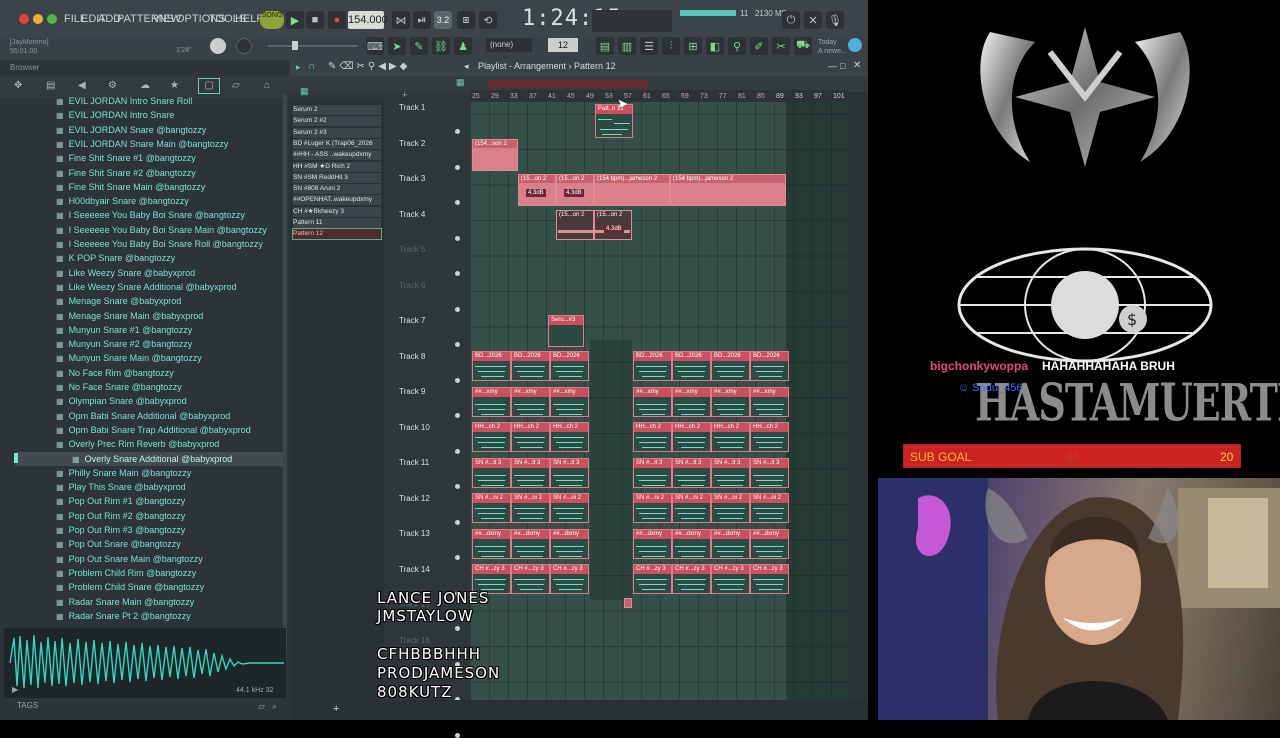 This screenshot has width=1280, height=738. I want to click on blend-notes-button: ⧆, so click(466, 20).